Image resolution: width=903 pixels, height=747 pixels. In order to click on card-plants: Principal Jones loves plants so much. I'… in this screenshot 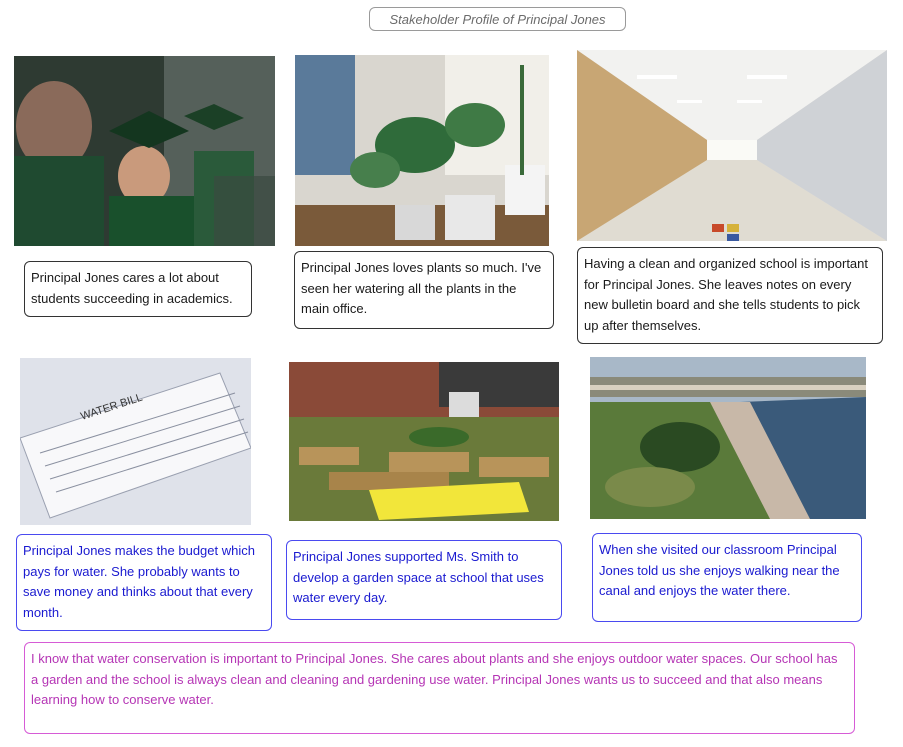, I will do `click(424, 290)`.